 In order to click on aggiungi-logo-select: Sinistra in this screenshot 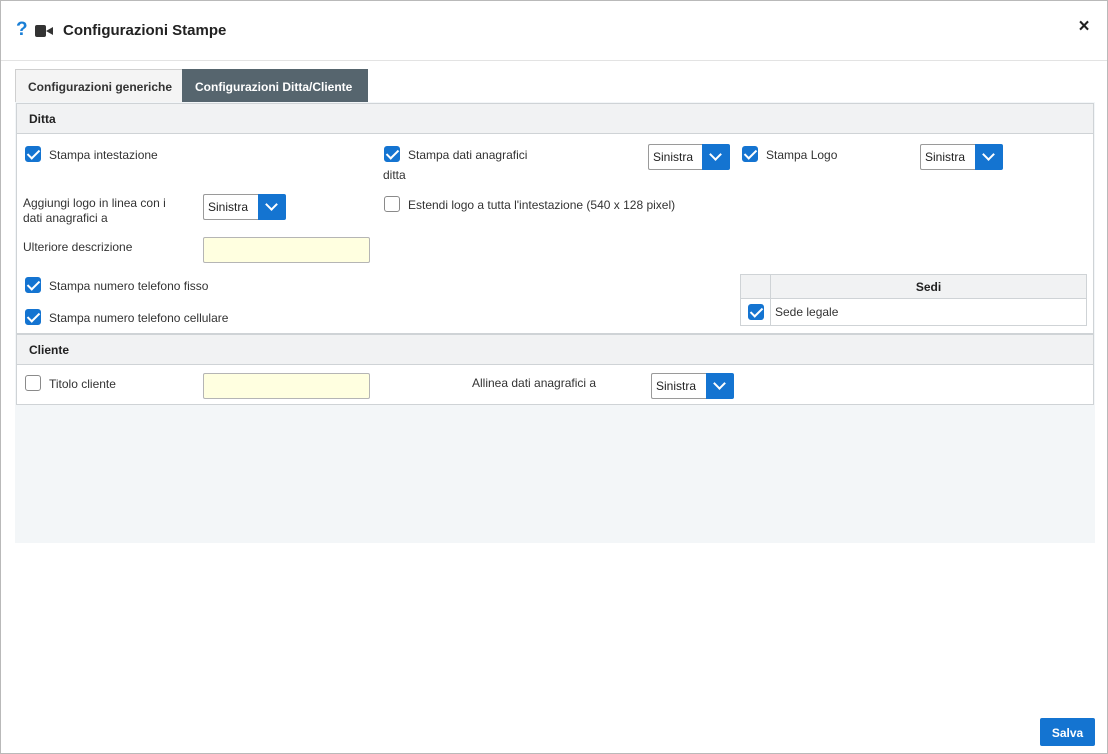, I will do `click(244, 207)`.